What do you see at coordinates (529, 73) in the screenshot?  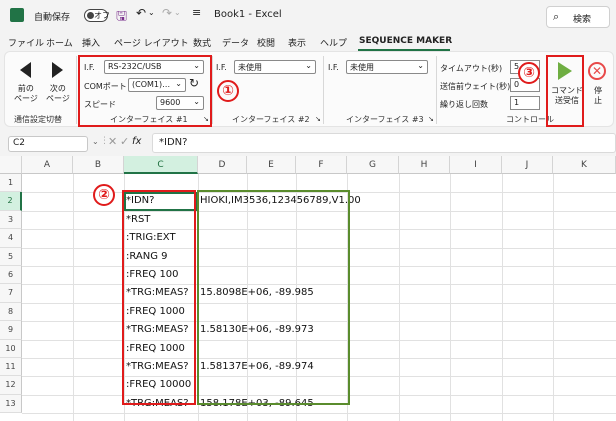 I see `annotation-3: ③` at bounding box center [529, 73].